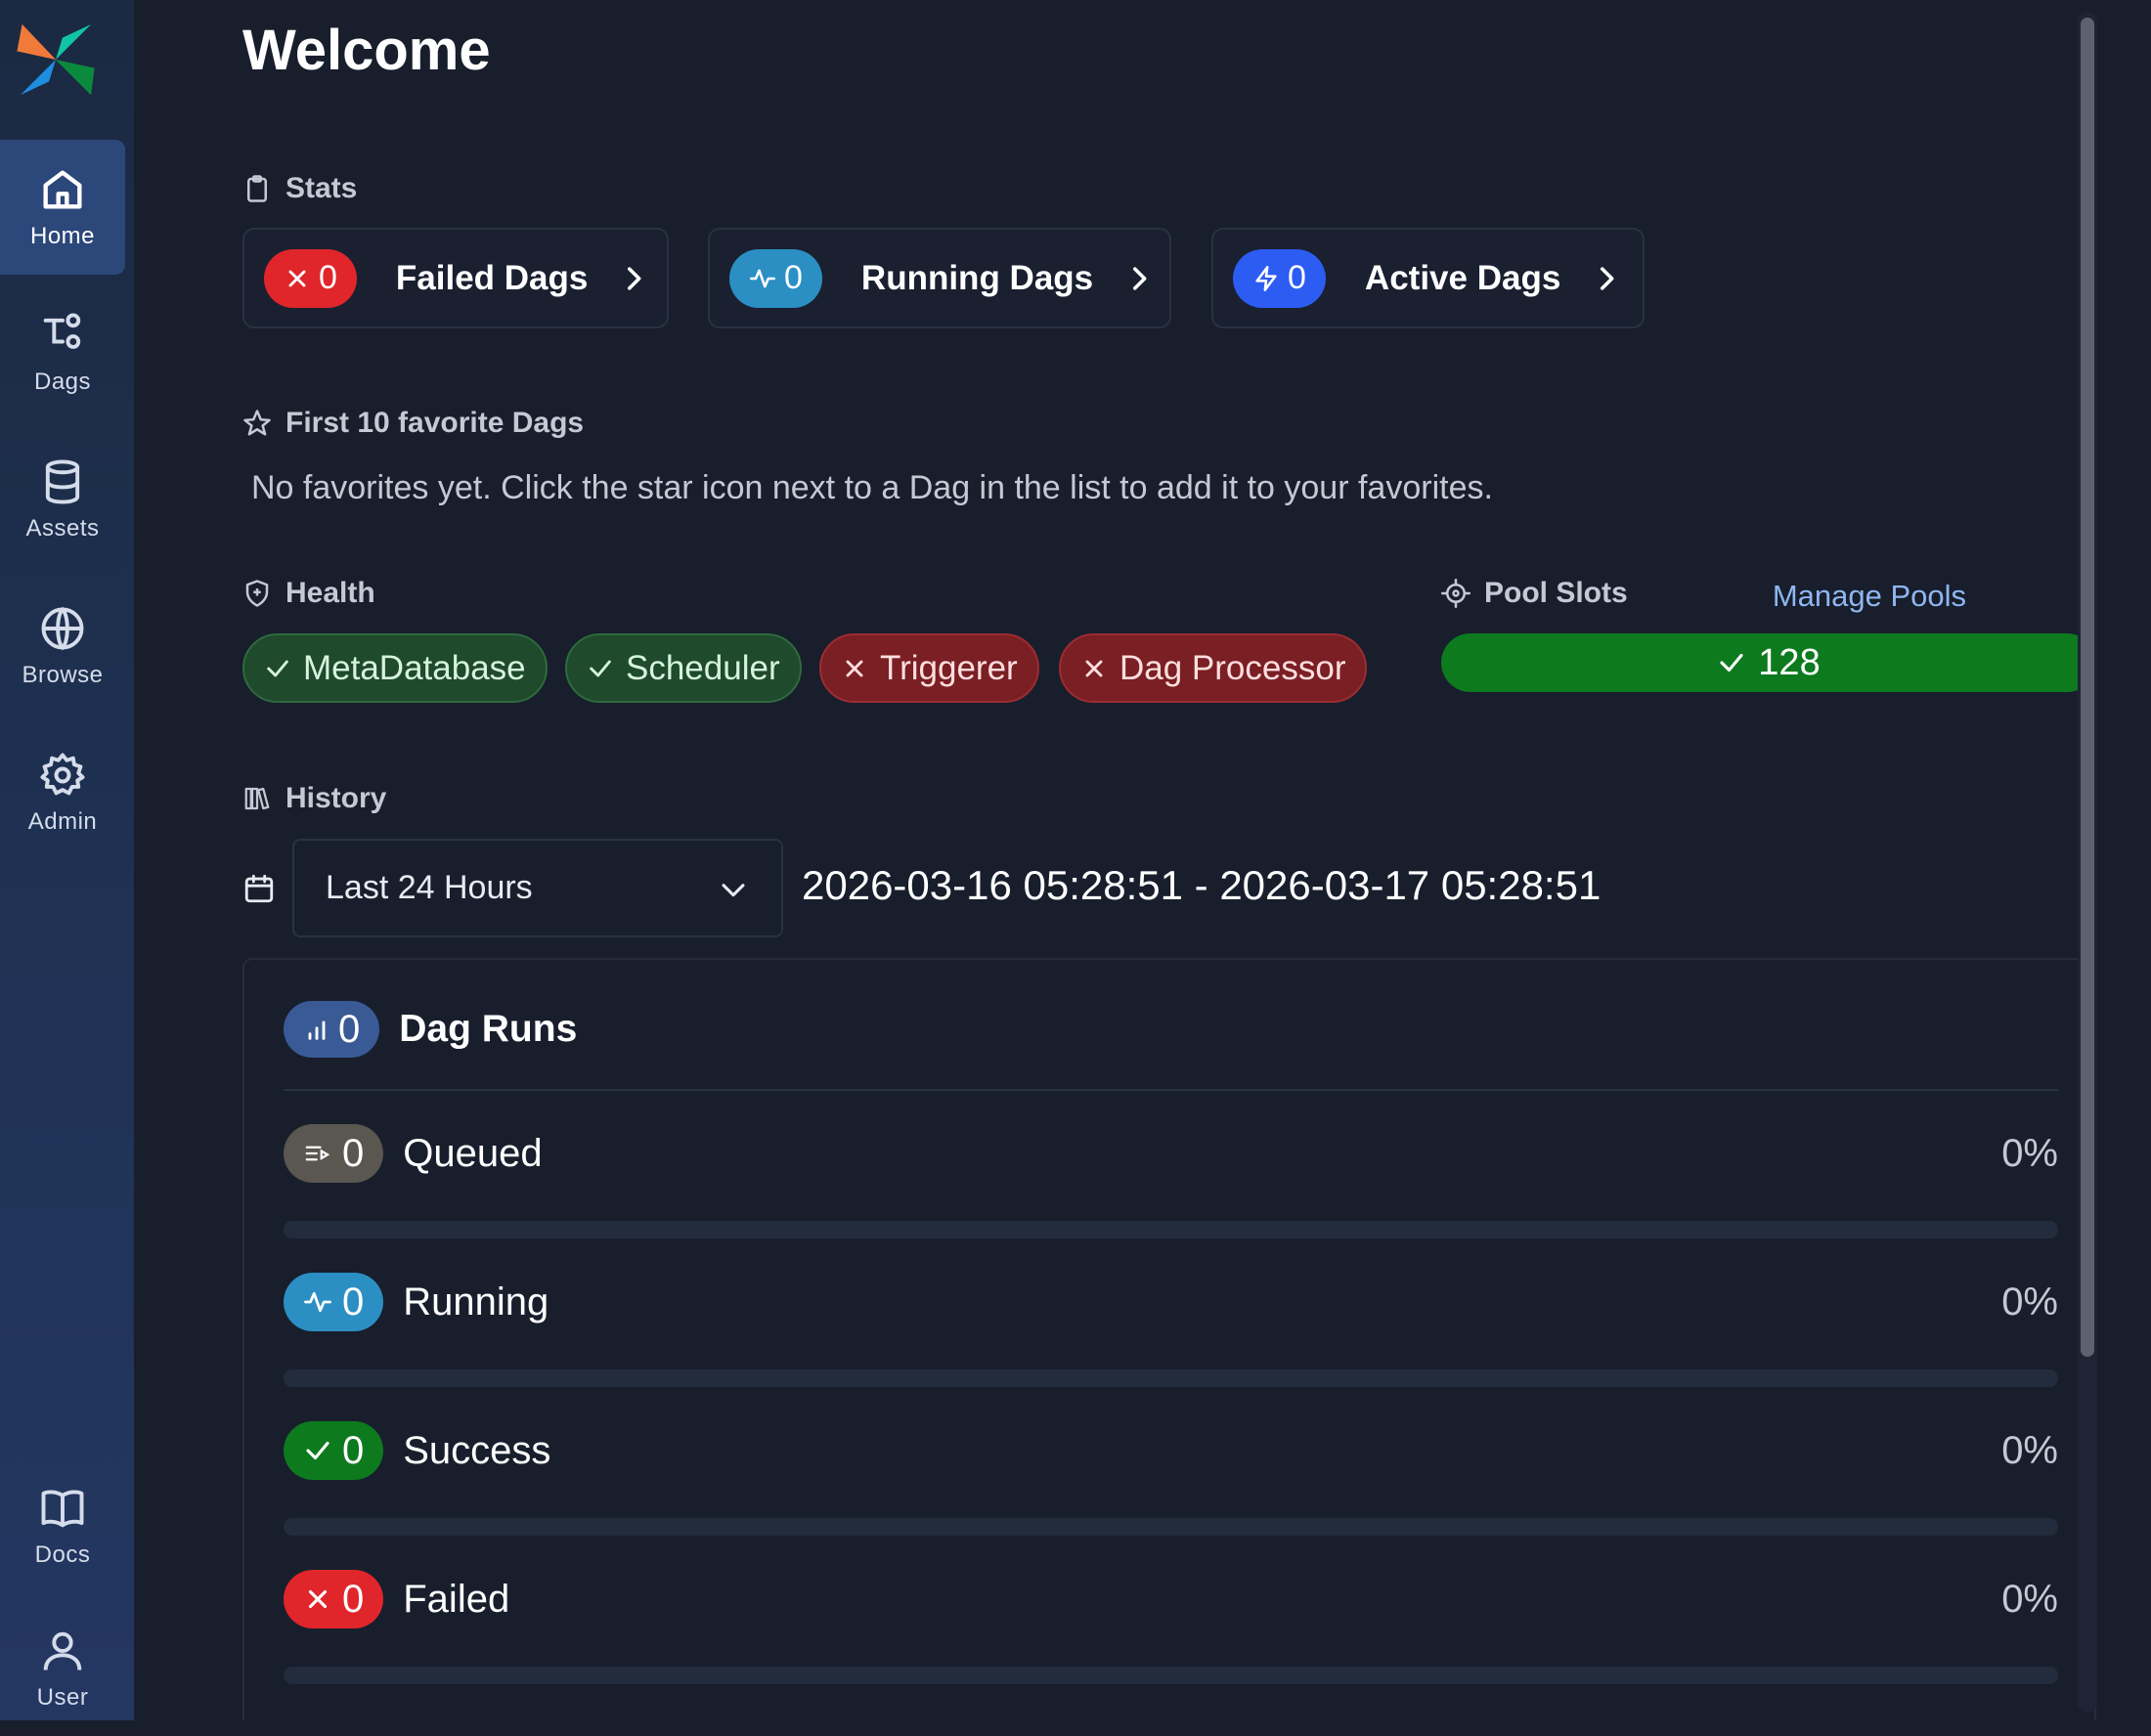  I want to click on run-row-success: 0 Success 0%, so click(1171, 1489).